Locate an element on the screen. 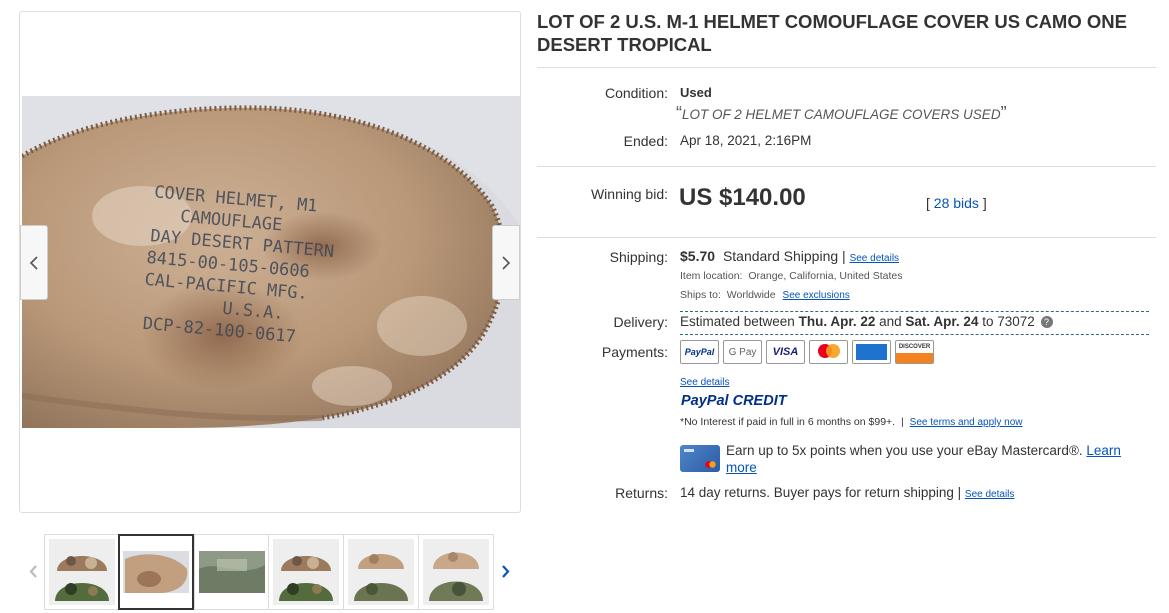  delivery-prefix: Estimated between is located at coordinates (737, 321).